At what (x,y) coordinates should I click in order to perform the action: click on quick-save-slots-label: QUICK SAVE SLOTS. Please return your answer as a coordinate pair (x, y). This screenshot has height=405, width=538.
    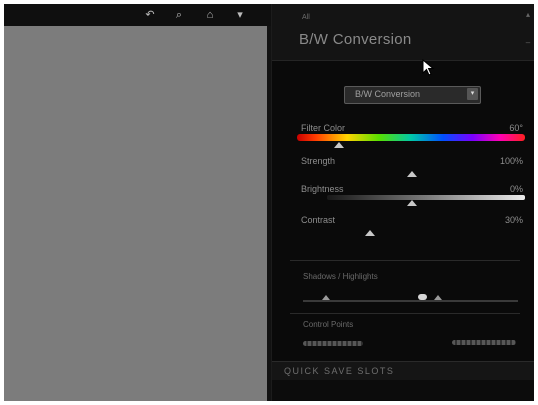
    Looking at the image, I should click on (339, 371).